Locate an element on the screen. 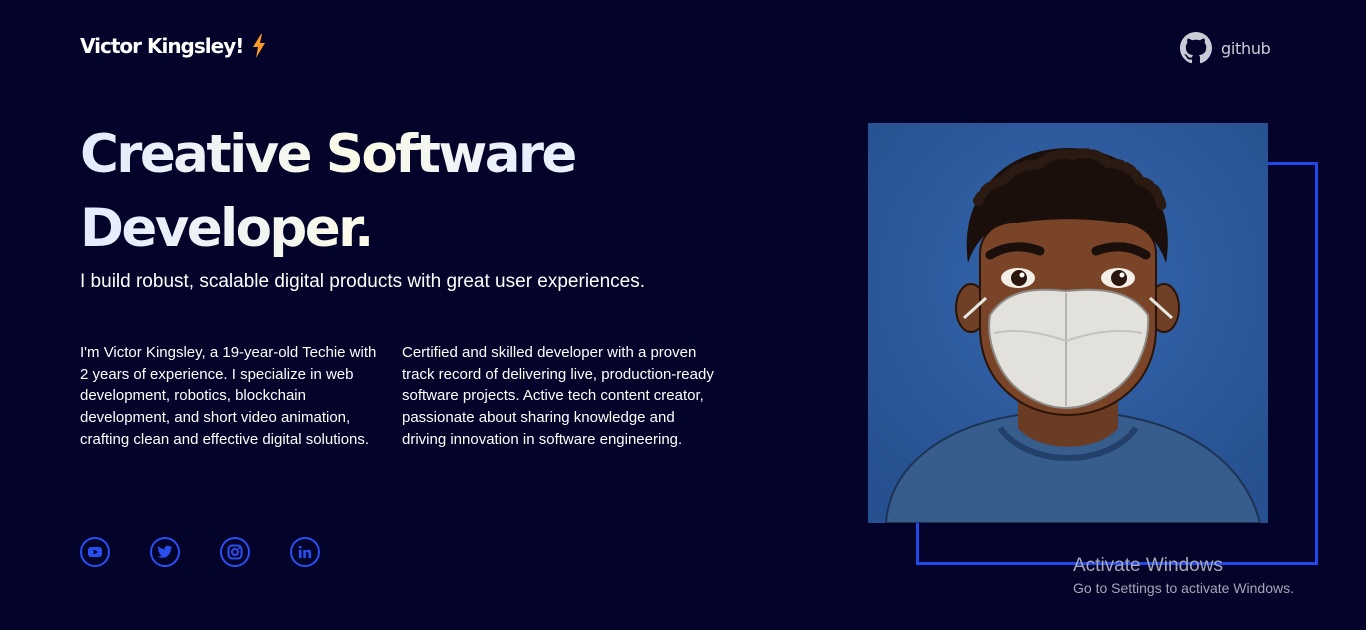 Image resolution: width=1366 pixels, height=630 pixels. social-links is located at coordinates (200, 552).